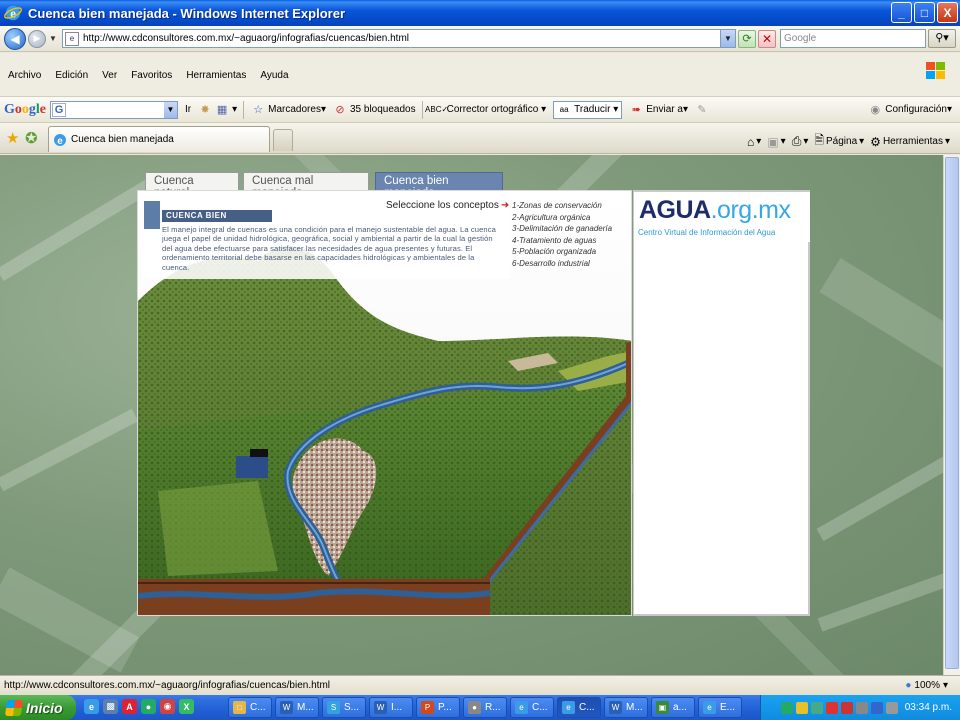 The image size is (960, 720). Describe the element at coordinates (91, 706) in the screenshot. I see `ie-quick-icon: e` at that location.